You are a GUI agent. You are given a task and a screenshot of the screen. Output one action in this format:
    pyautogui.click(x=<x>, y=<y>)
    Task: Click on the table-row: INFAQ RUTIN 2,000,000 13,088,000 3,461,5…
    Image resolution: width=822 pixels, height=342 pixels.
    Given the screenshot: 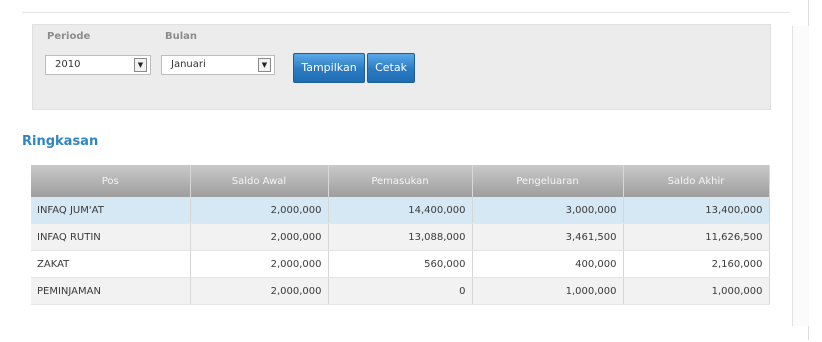 What is the action you would take?
    pyautogui.click(x=400, y=237)
    